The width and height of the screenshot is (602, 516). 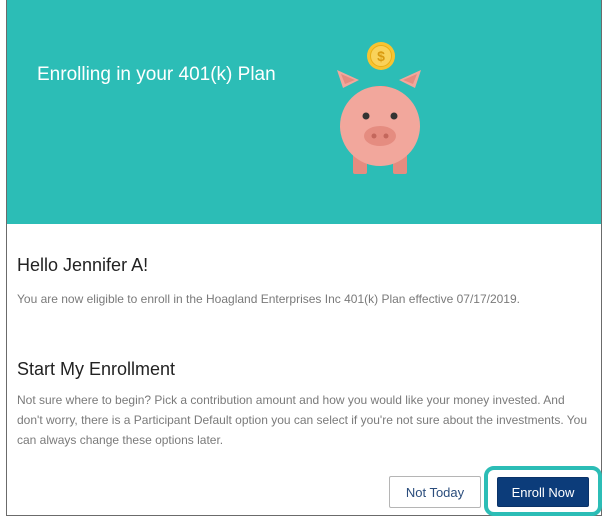 I want to click on not-today-button: Not Today, so click(x=435, y=492).